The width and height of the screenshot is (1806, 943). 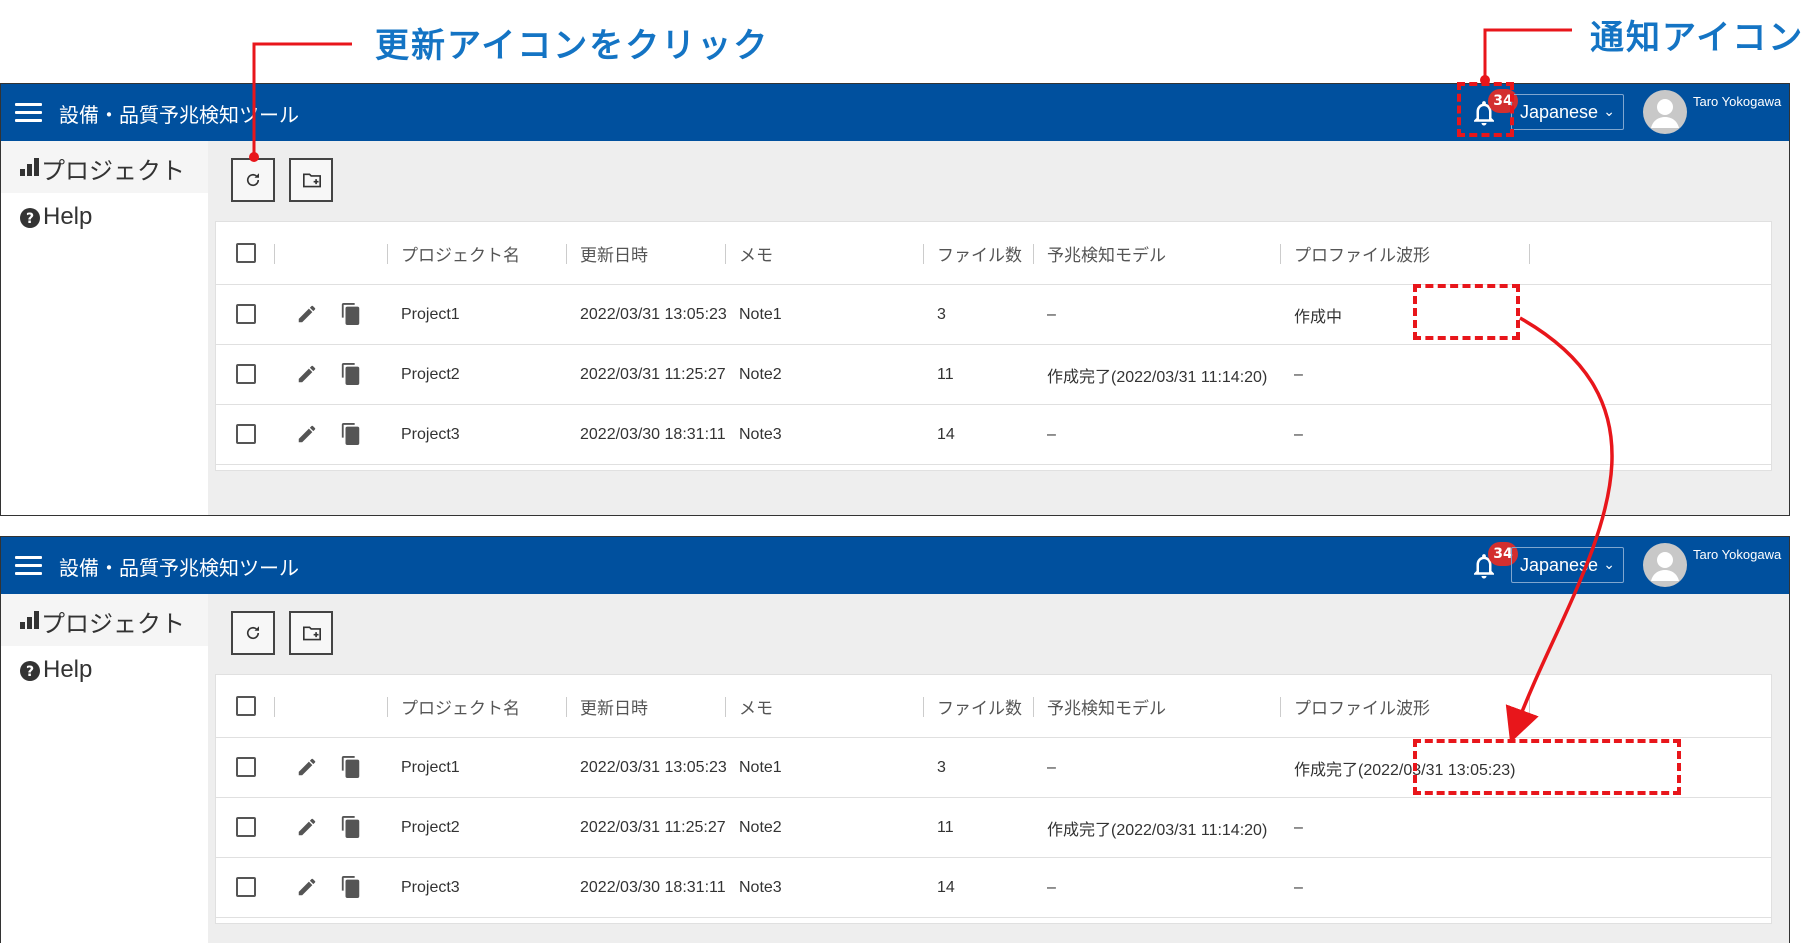 I want to click on bar-chart-icon, so click(x=29, y=620).